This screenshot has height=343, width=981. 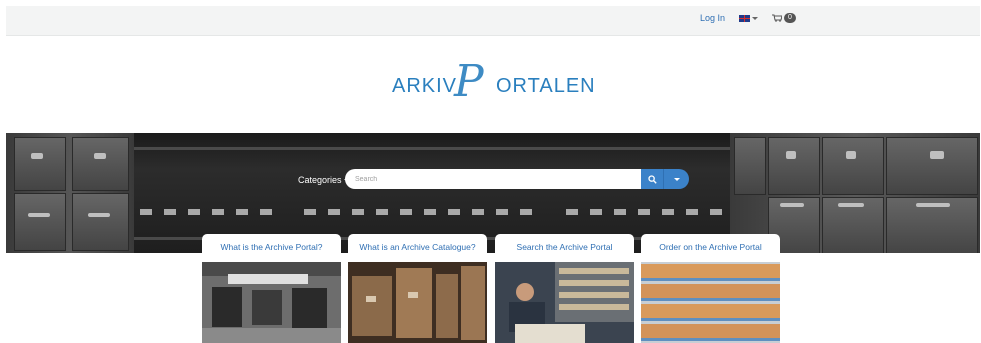 What do you see at coordinates (271, 247) in the screenshot?
I see `card-title: What is the Archive Portal?` at bounding box center [271, 247].